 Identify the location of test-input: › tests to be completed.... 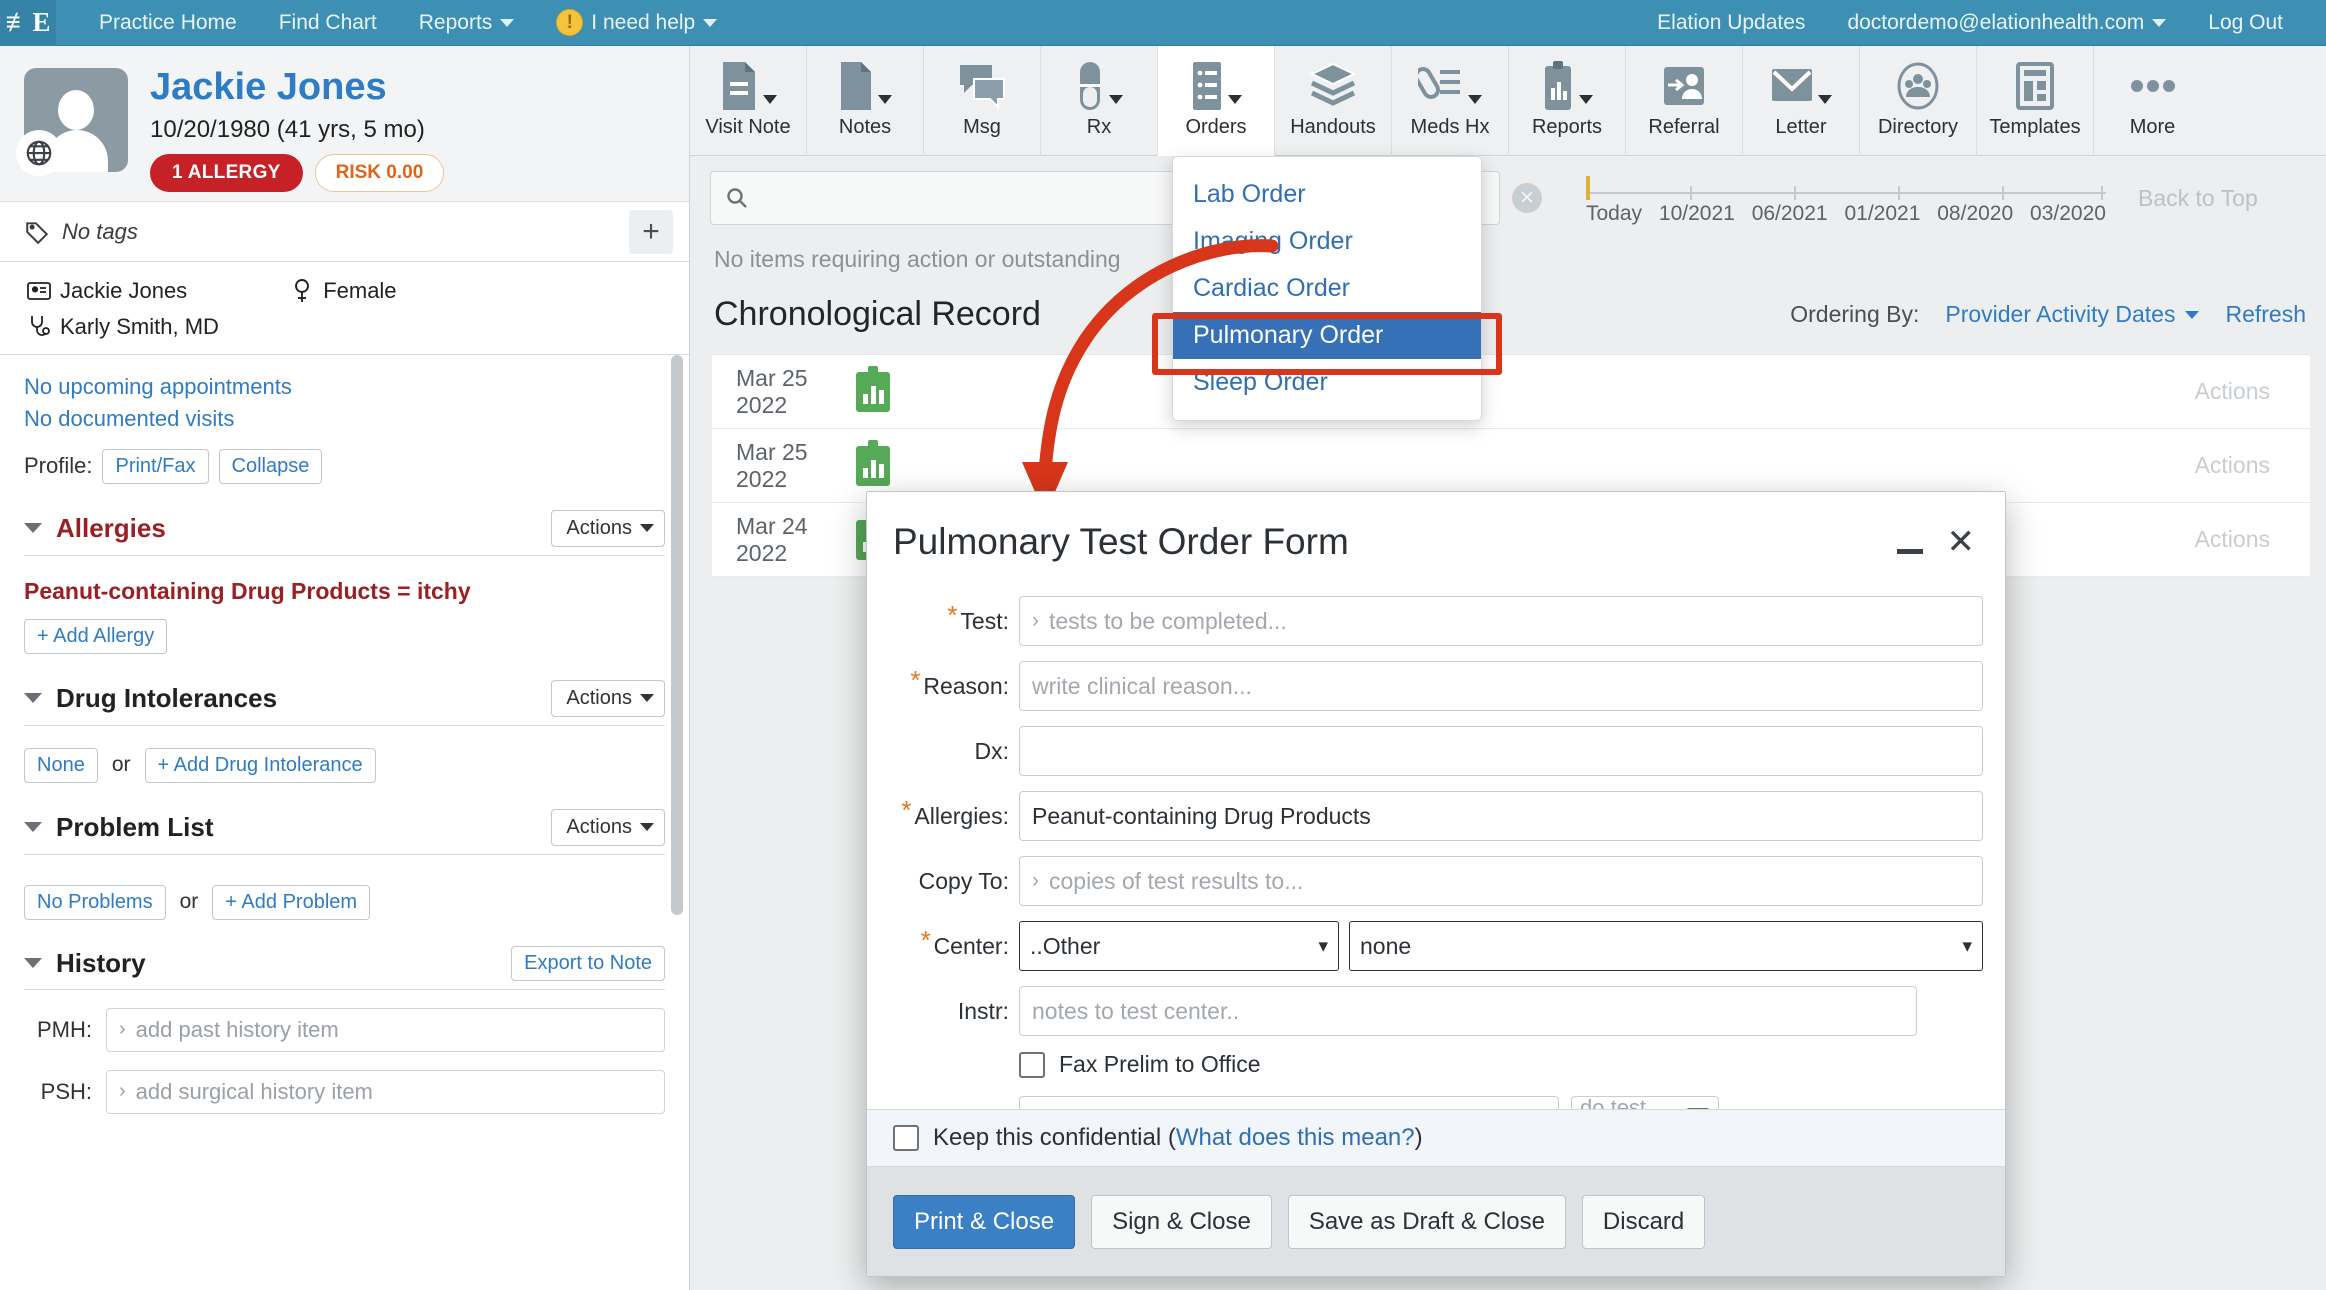
(1501, 621).